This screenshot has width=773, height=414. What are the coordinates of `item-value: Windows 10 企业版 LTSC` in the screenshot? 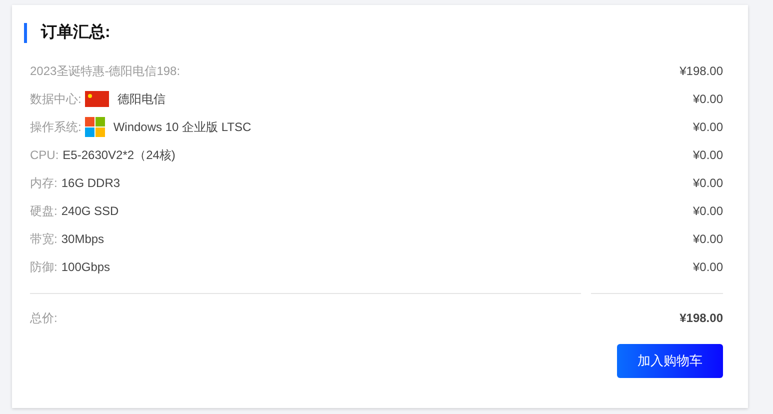 It's located at (182, 127).